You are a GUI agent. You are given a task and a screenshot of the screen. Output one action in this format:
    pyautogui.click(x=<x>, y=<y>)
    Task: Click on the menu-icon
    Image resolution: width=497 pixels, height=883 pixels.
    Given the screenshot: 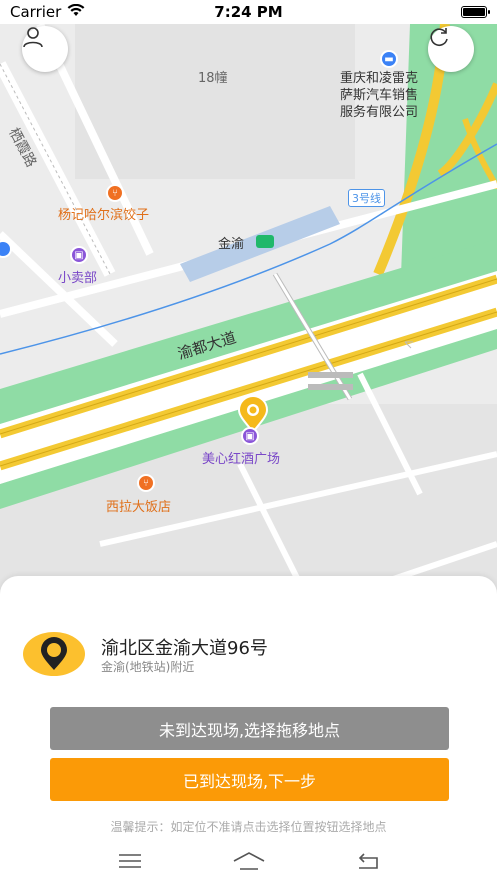 What is the action you would take?
    pyautogui.click(x=130, y=861)
    